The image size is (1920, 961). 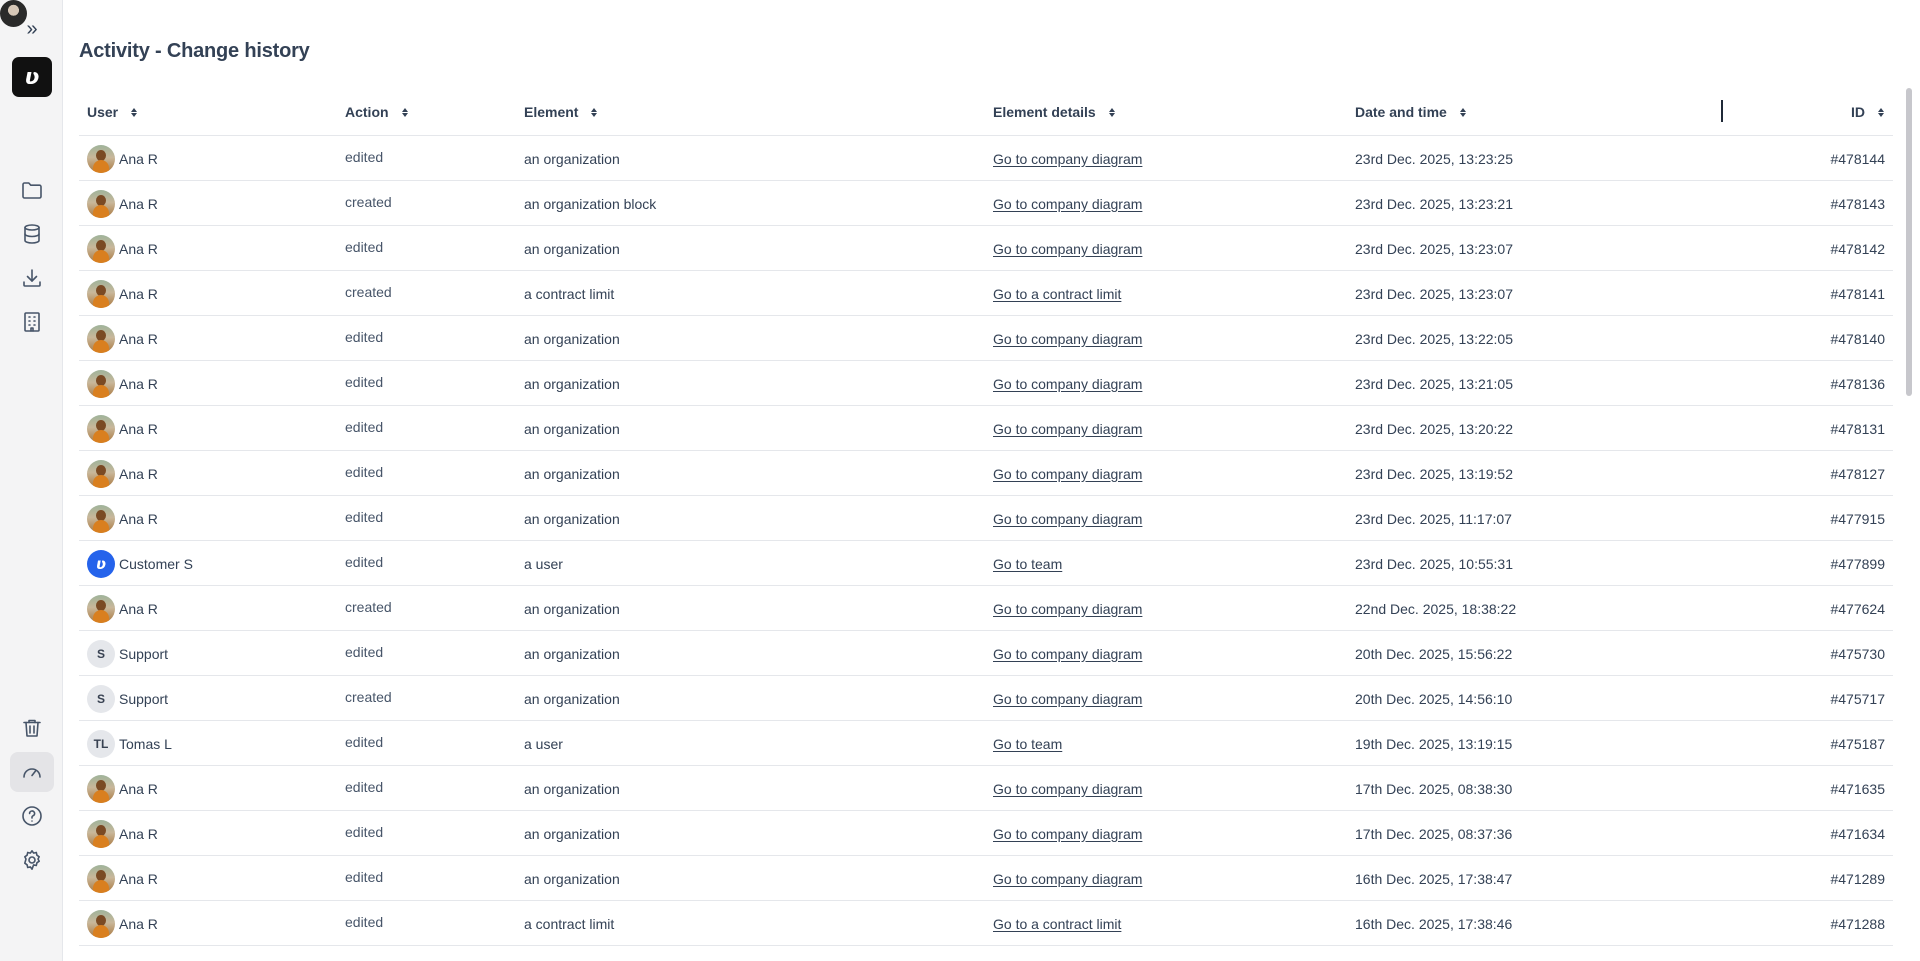 I want to click on gear-icon, so click(x=32, y=860).